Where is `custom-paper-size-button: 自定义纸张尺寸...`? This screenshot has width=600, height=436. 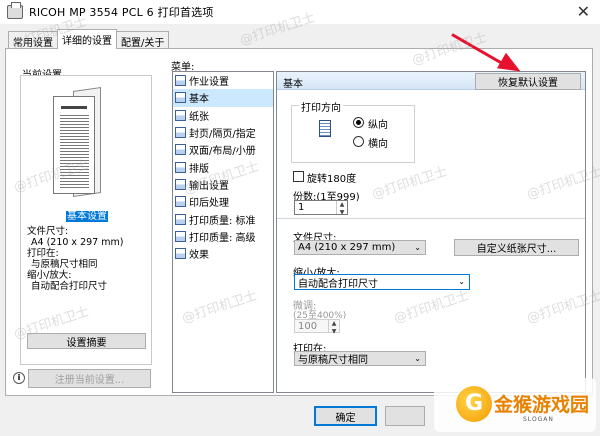 custom-paper-size-button: 自定义纸张尺寸... is located at coordinates (516, 247).